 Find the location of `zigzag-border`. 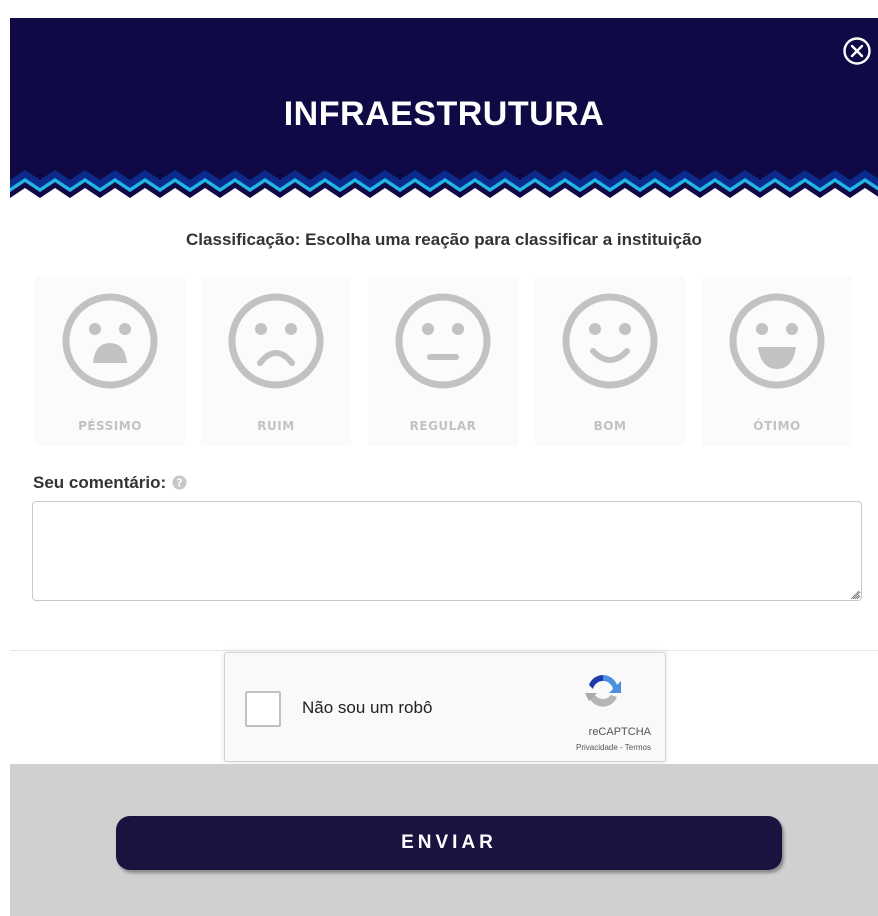

zigzag-border is located at coordinates (444, 183).